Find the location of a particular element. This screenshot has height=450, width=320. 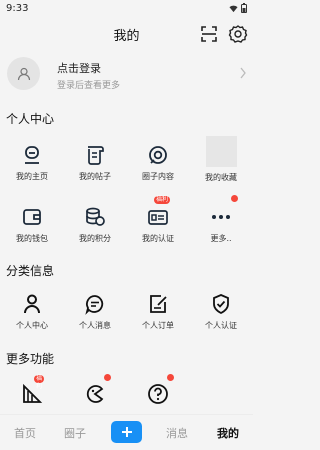

grid-item-label: 个人中心 is located at coordinates (32, 325).